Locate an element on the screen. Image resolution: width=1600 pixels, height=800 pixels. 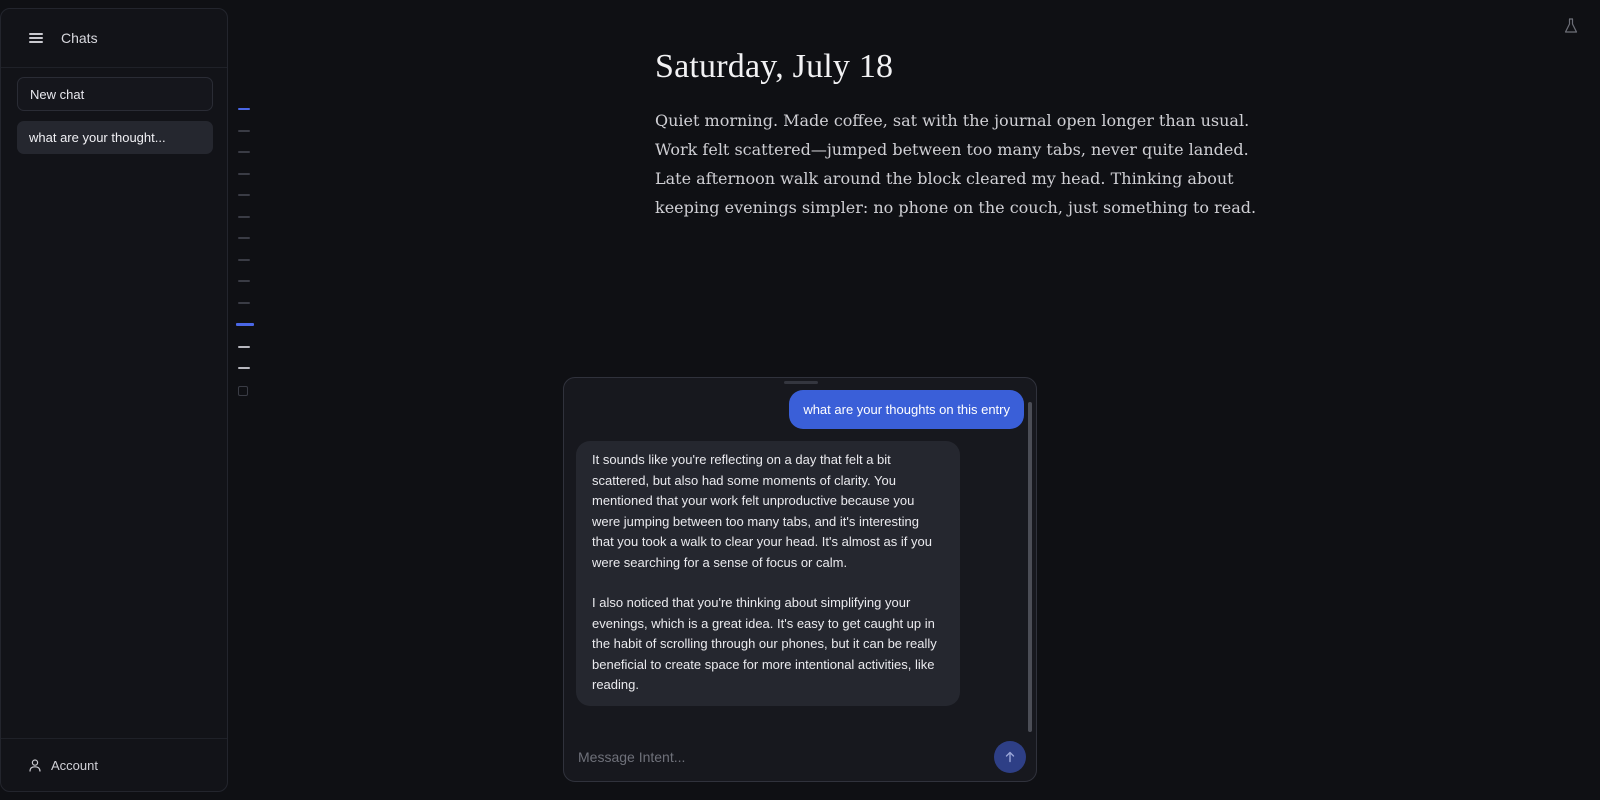
sidebar-header: Chats is located at coordinates (114, 38).